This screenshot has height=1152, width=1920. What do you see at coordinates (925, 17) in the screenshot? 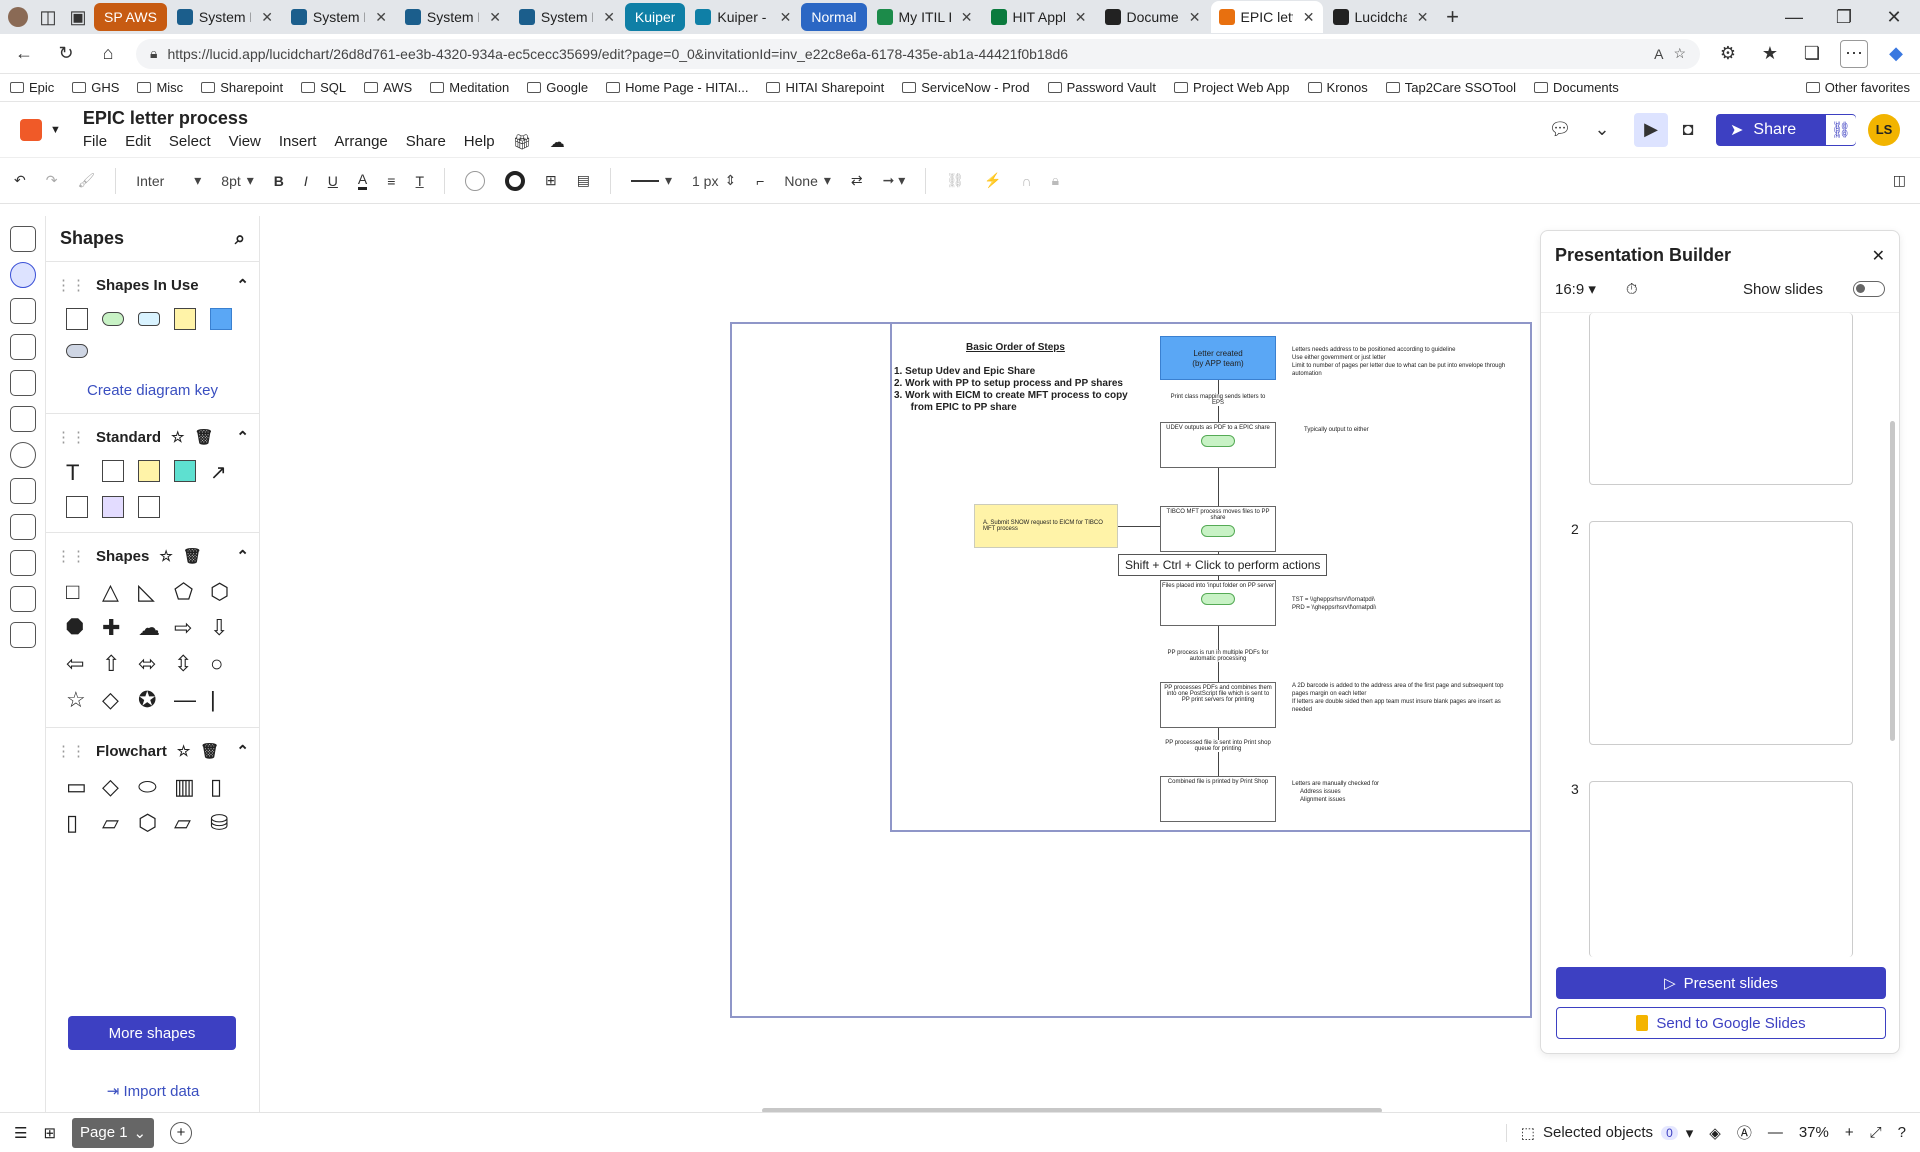
I see `browser-tab: My ITIL Home✕` at bounding box center [925, 17].